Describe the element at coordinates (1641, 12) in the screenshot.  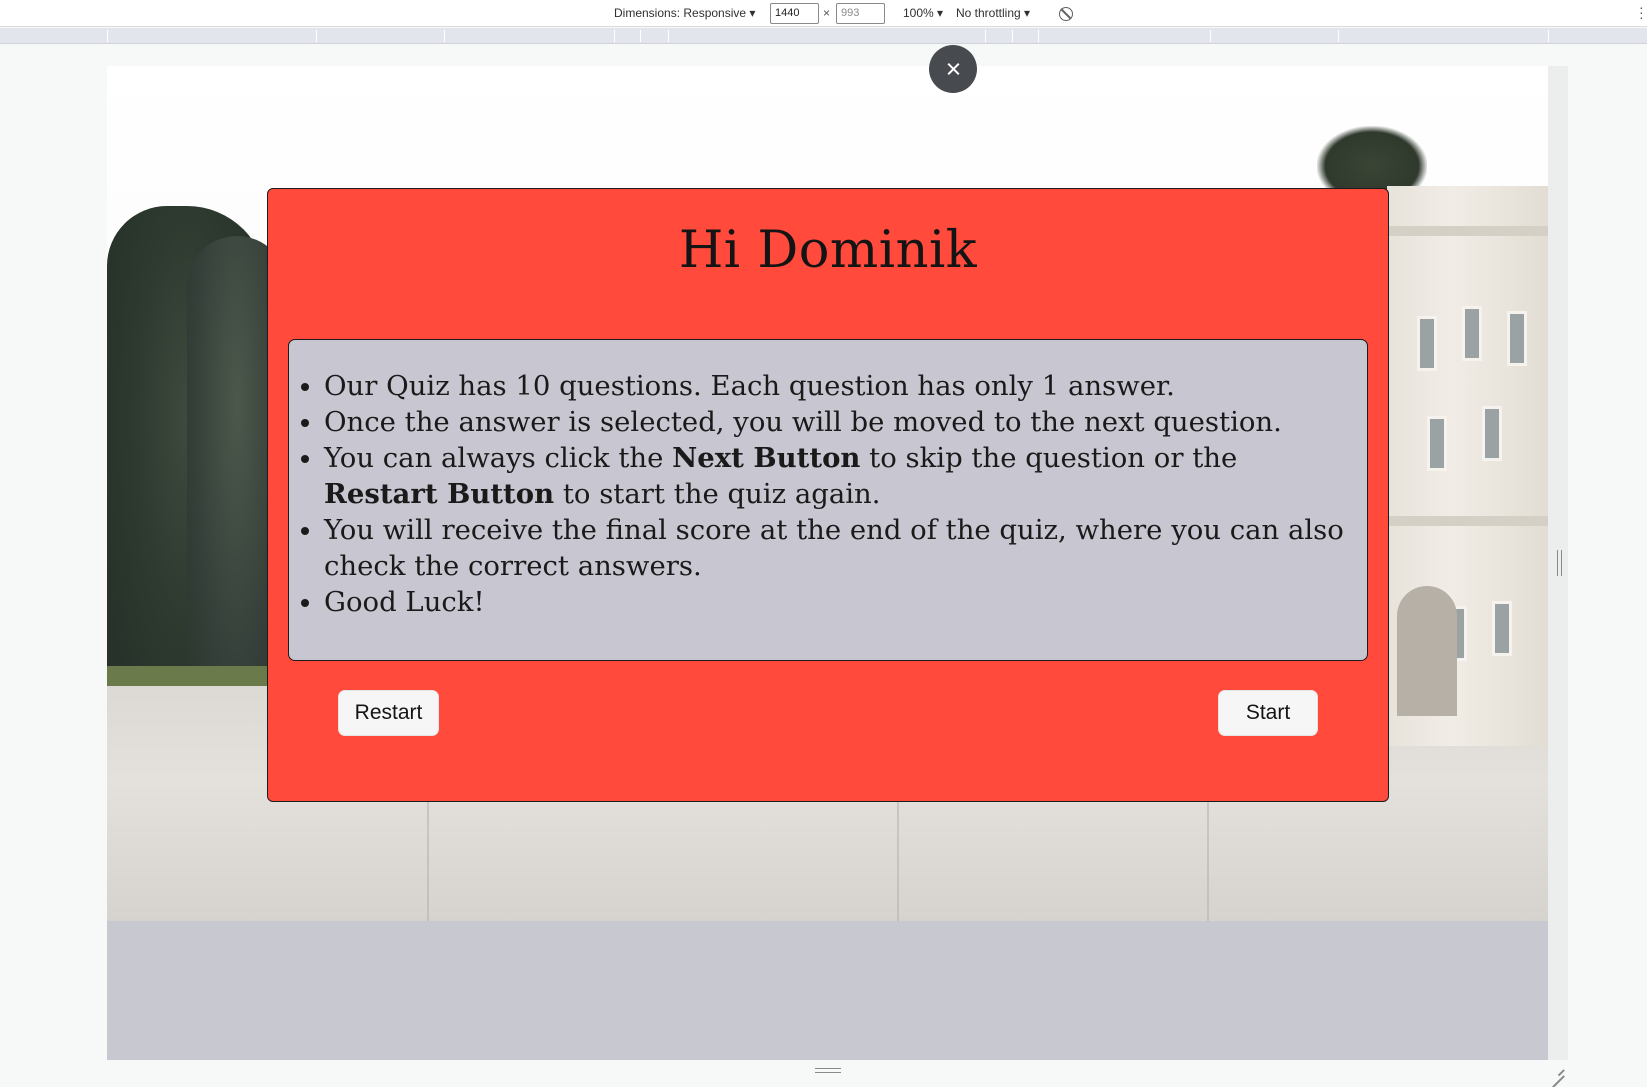
I see `more-vert-icon: · · ·` at that location.